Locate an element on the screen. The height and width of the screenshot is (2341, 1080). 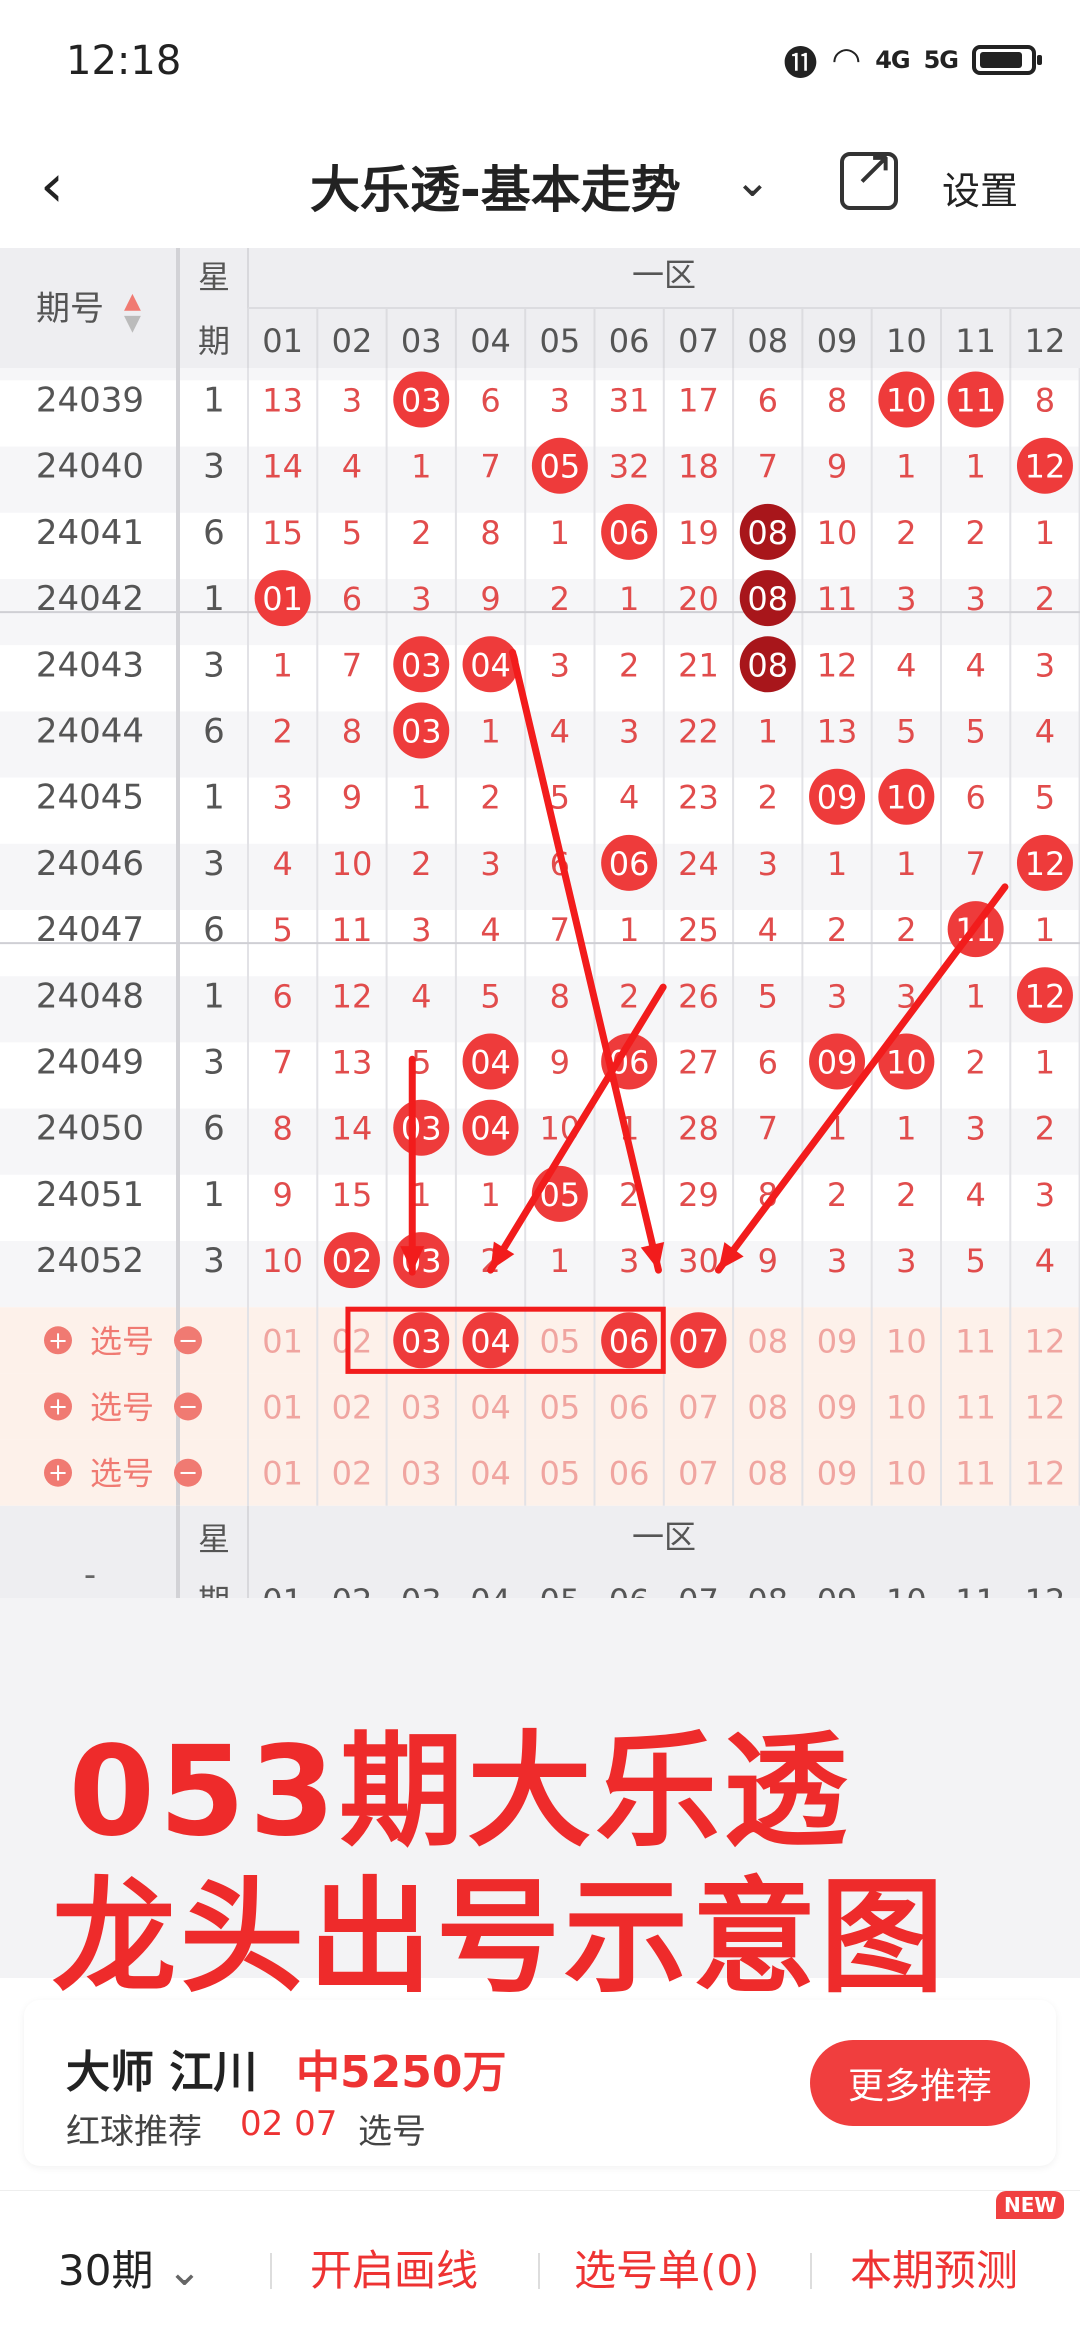
sort-down-icon: ▼ is located at coordinates (132, 323).